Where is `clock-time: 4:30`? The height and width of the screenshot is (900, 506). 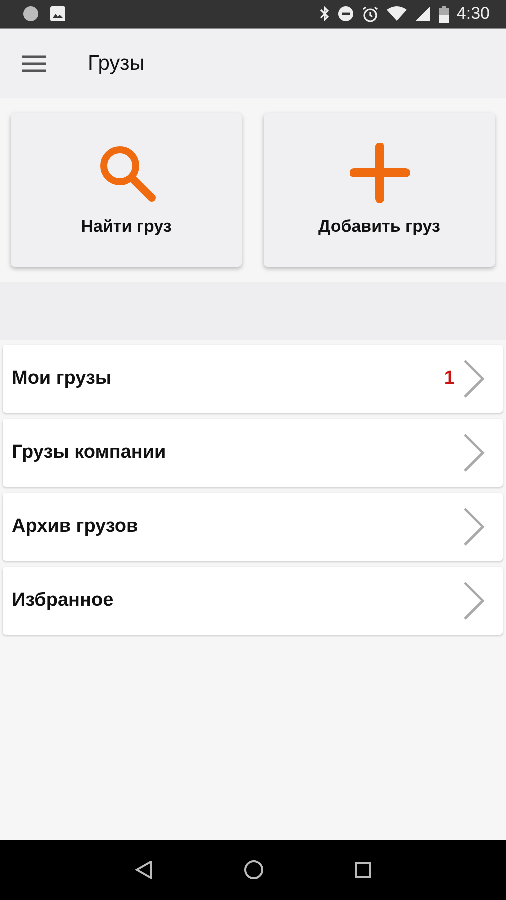 clock-time: 4:30 is located at coordinates (473, 14).